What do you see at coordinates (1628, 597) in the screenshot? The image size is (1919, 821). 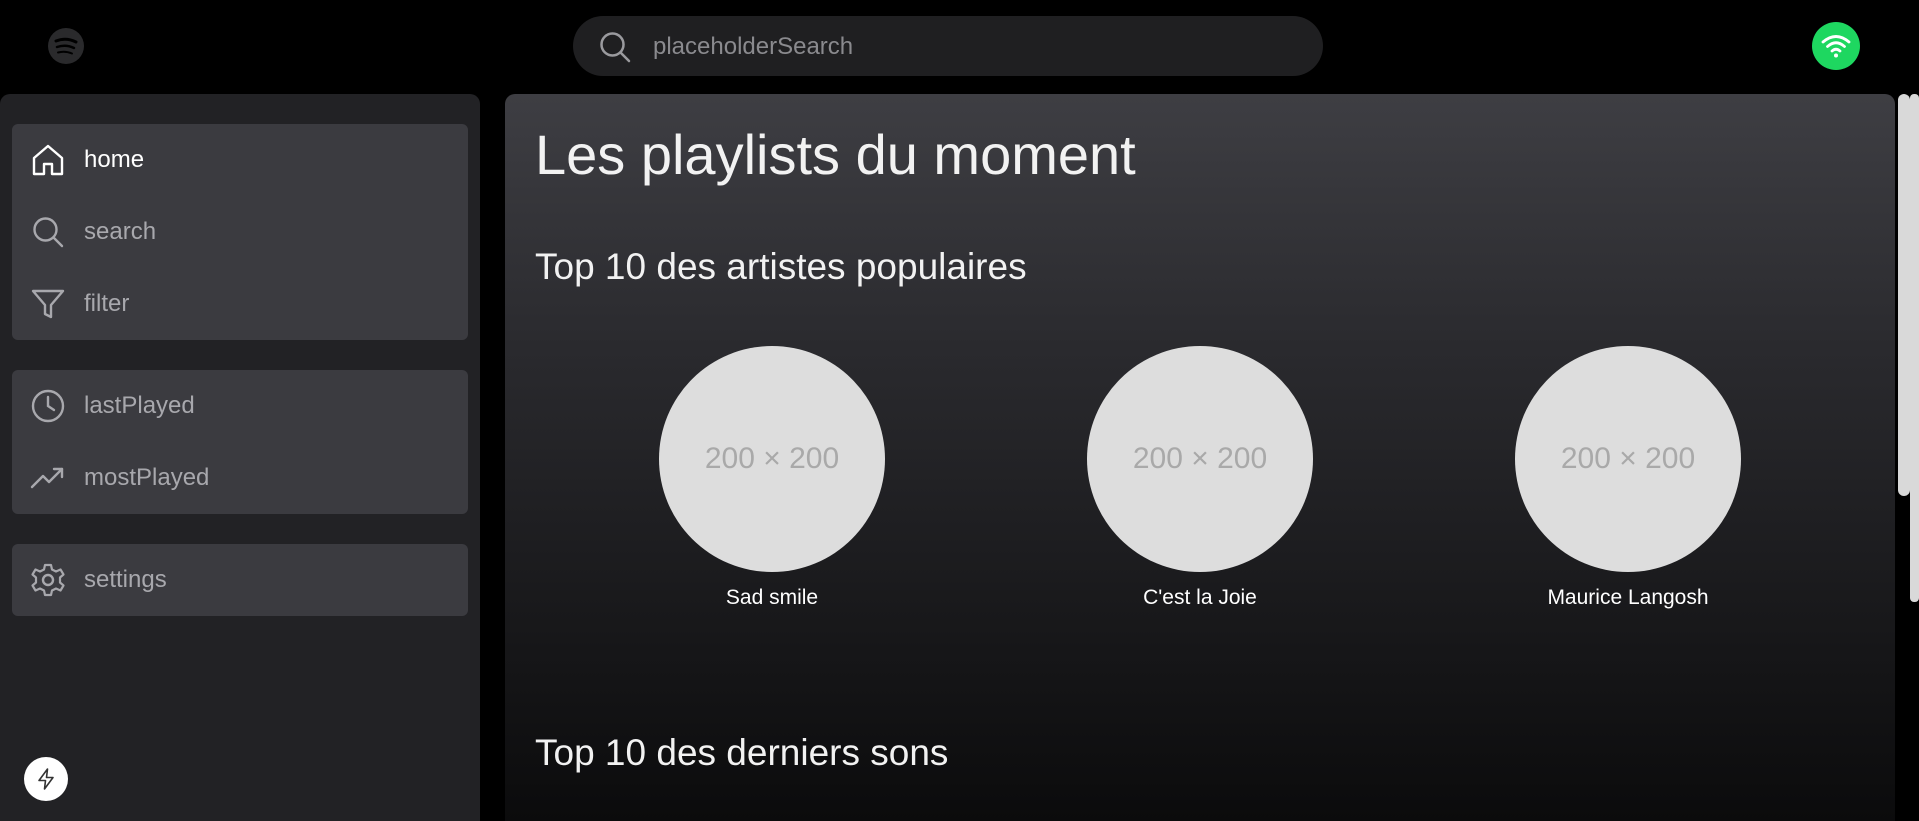 I see `artist-name: Maurice Langosh` at bounding box center [1628, 597].